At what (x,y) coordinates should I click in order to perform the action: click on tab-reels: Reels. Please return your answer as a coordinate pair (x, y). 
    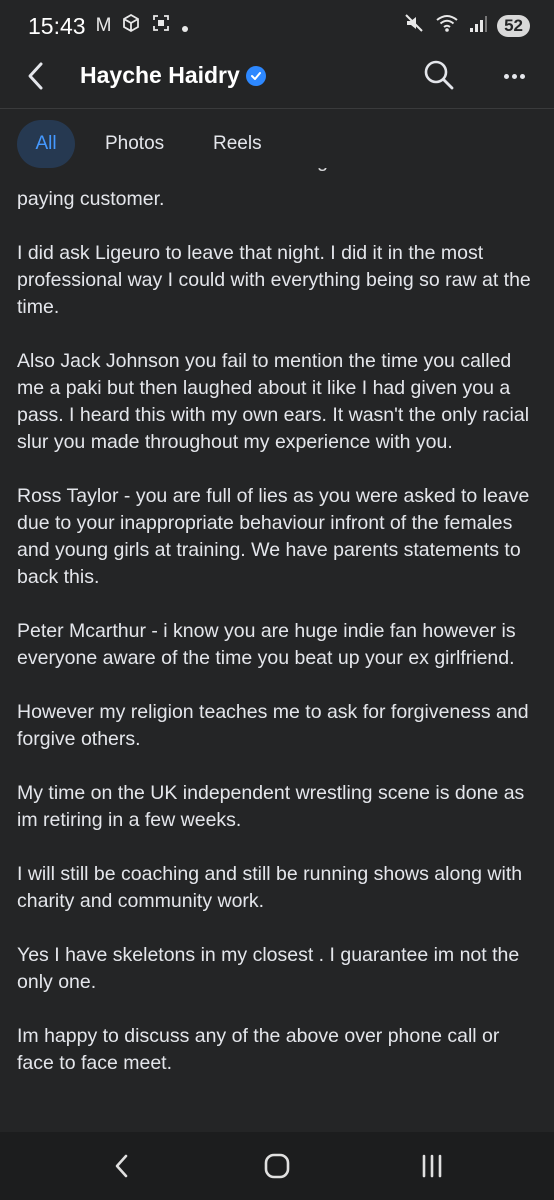
    Looking at the image, I should click on (237, 144).